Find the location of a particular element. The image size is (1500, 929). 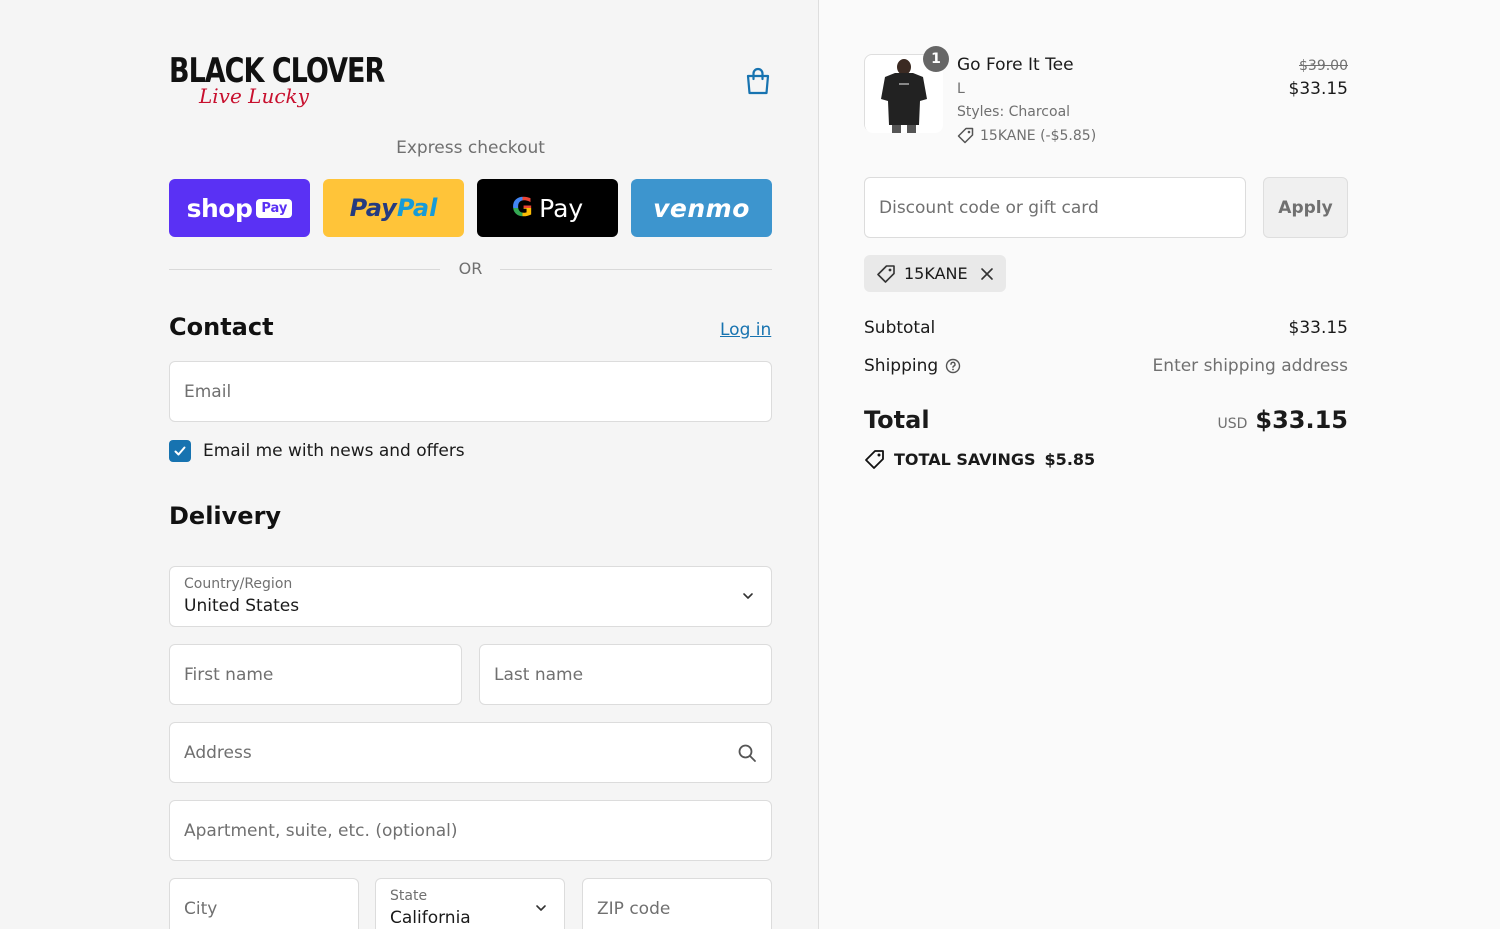

paypal-button: Pay Pal is located at coordinates (393, 208).